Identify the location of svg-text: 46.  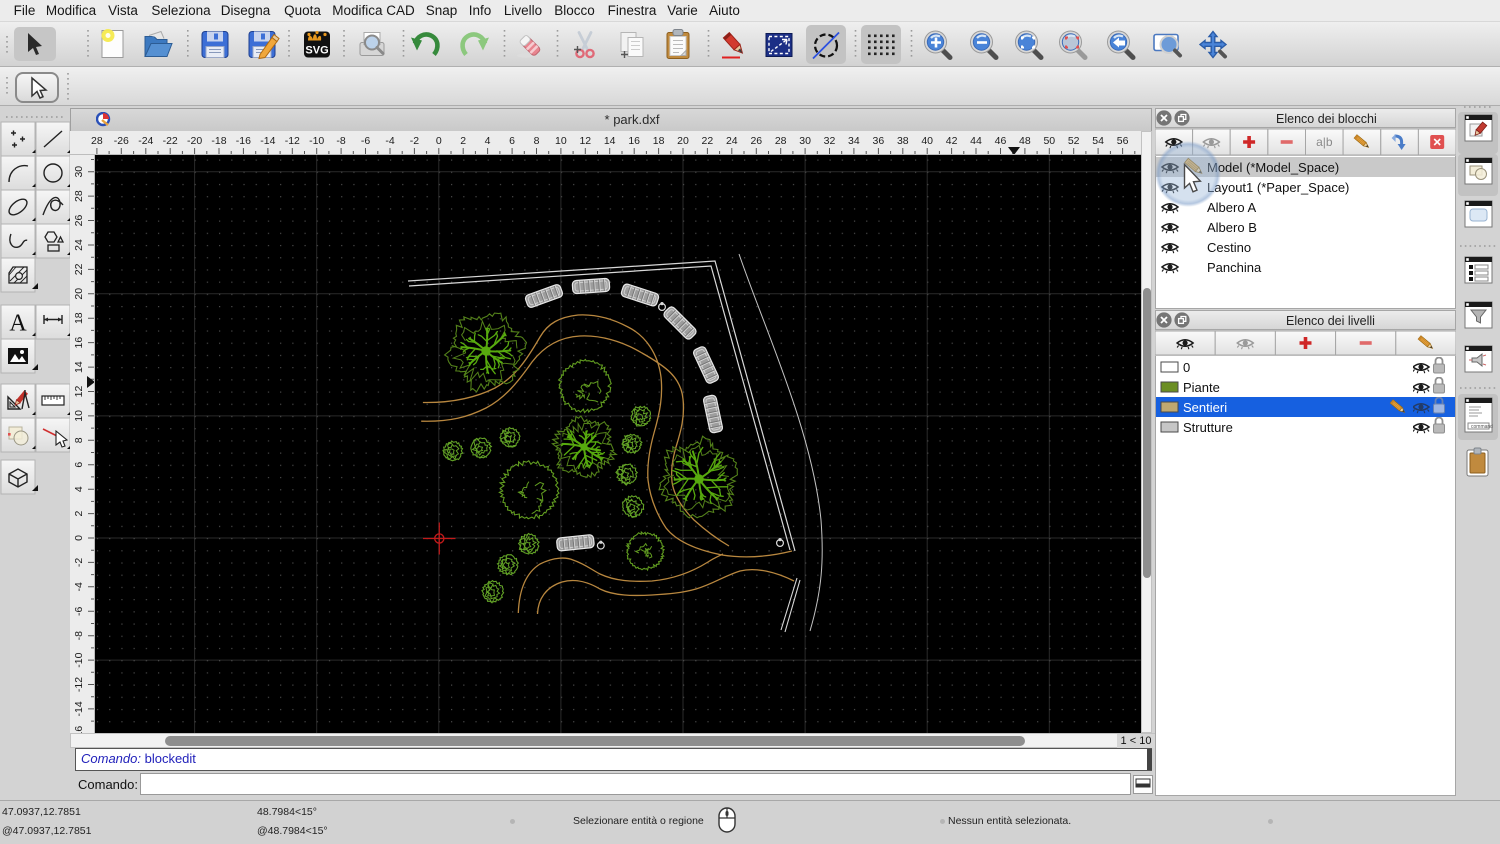
(1001, 141).